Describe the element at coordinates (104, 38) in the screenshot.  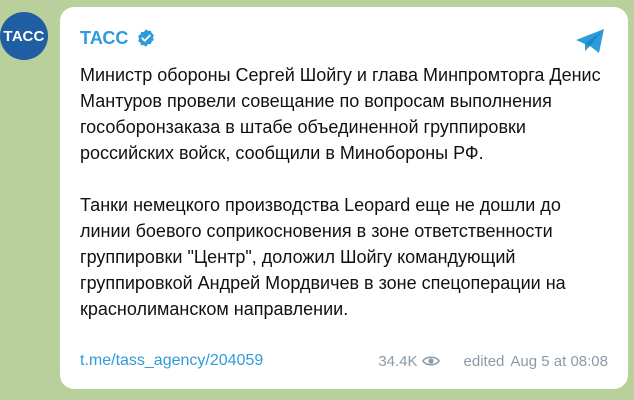
I see `channel-name: ТАСС` at that location.